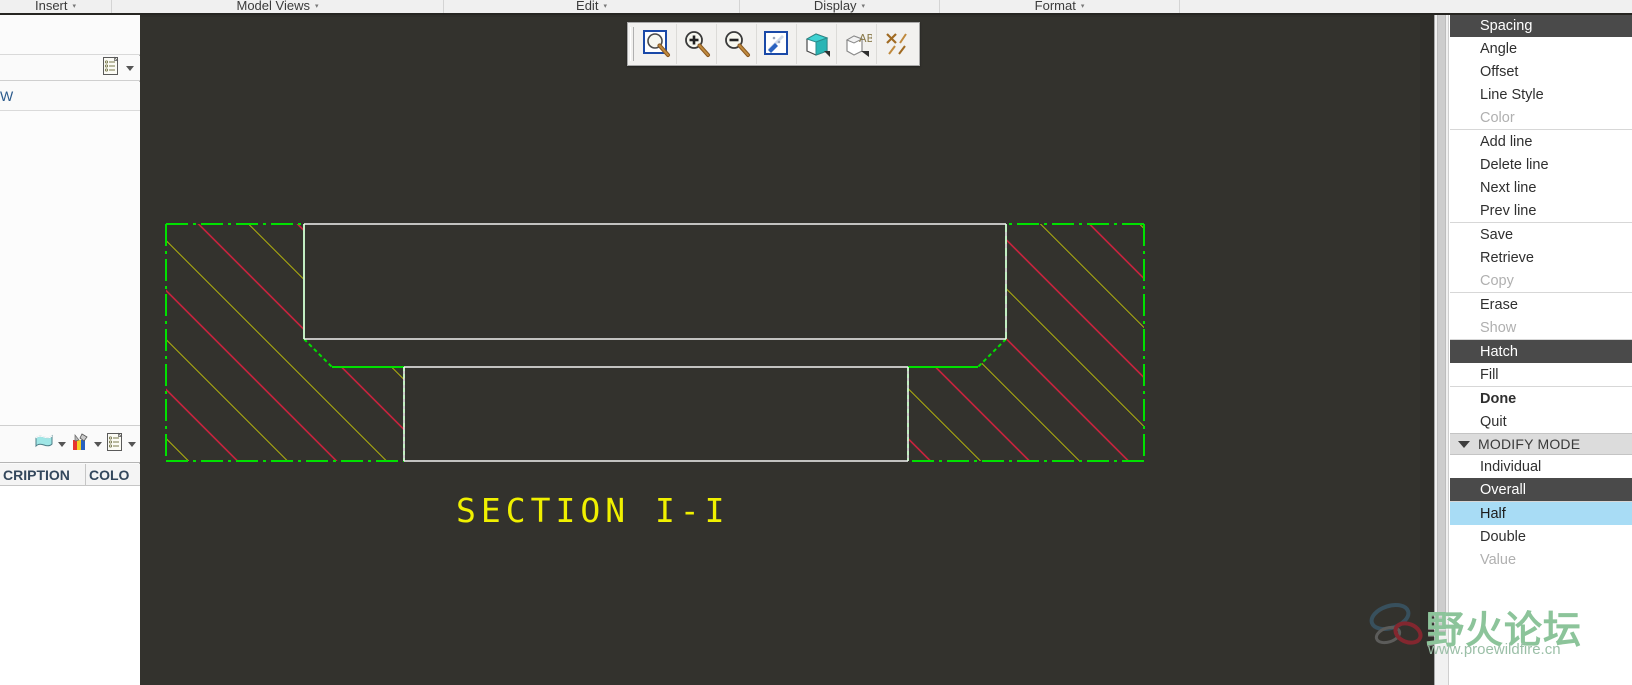  I want to click on menu-item-angle: Angle, so click(1541, 48).